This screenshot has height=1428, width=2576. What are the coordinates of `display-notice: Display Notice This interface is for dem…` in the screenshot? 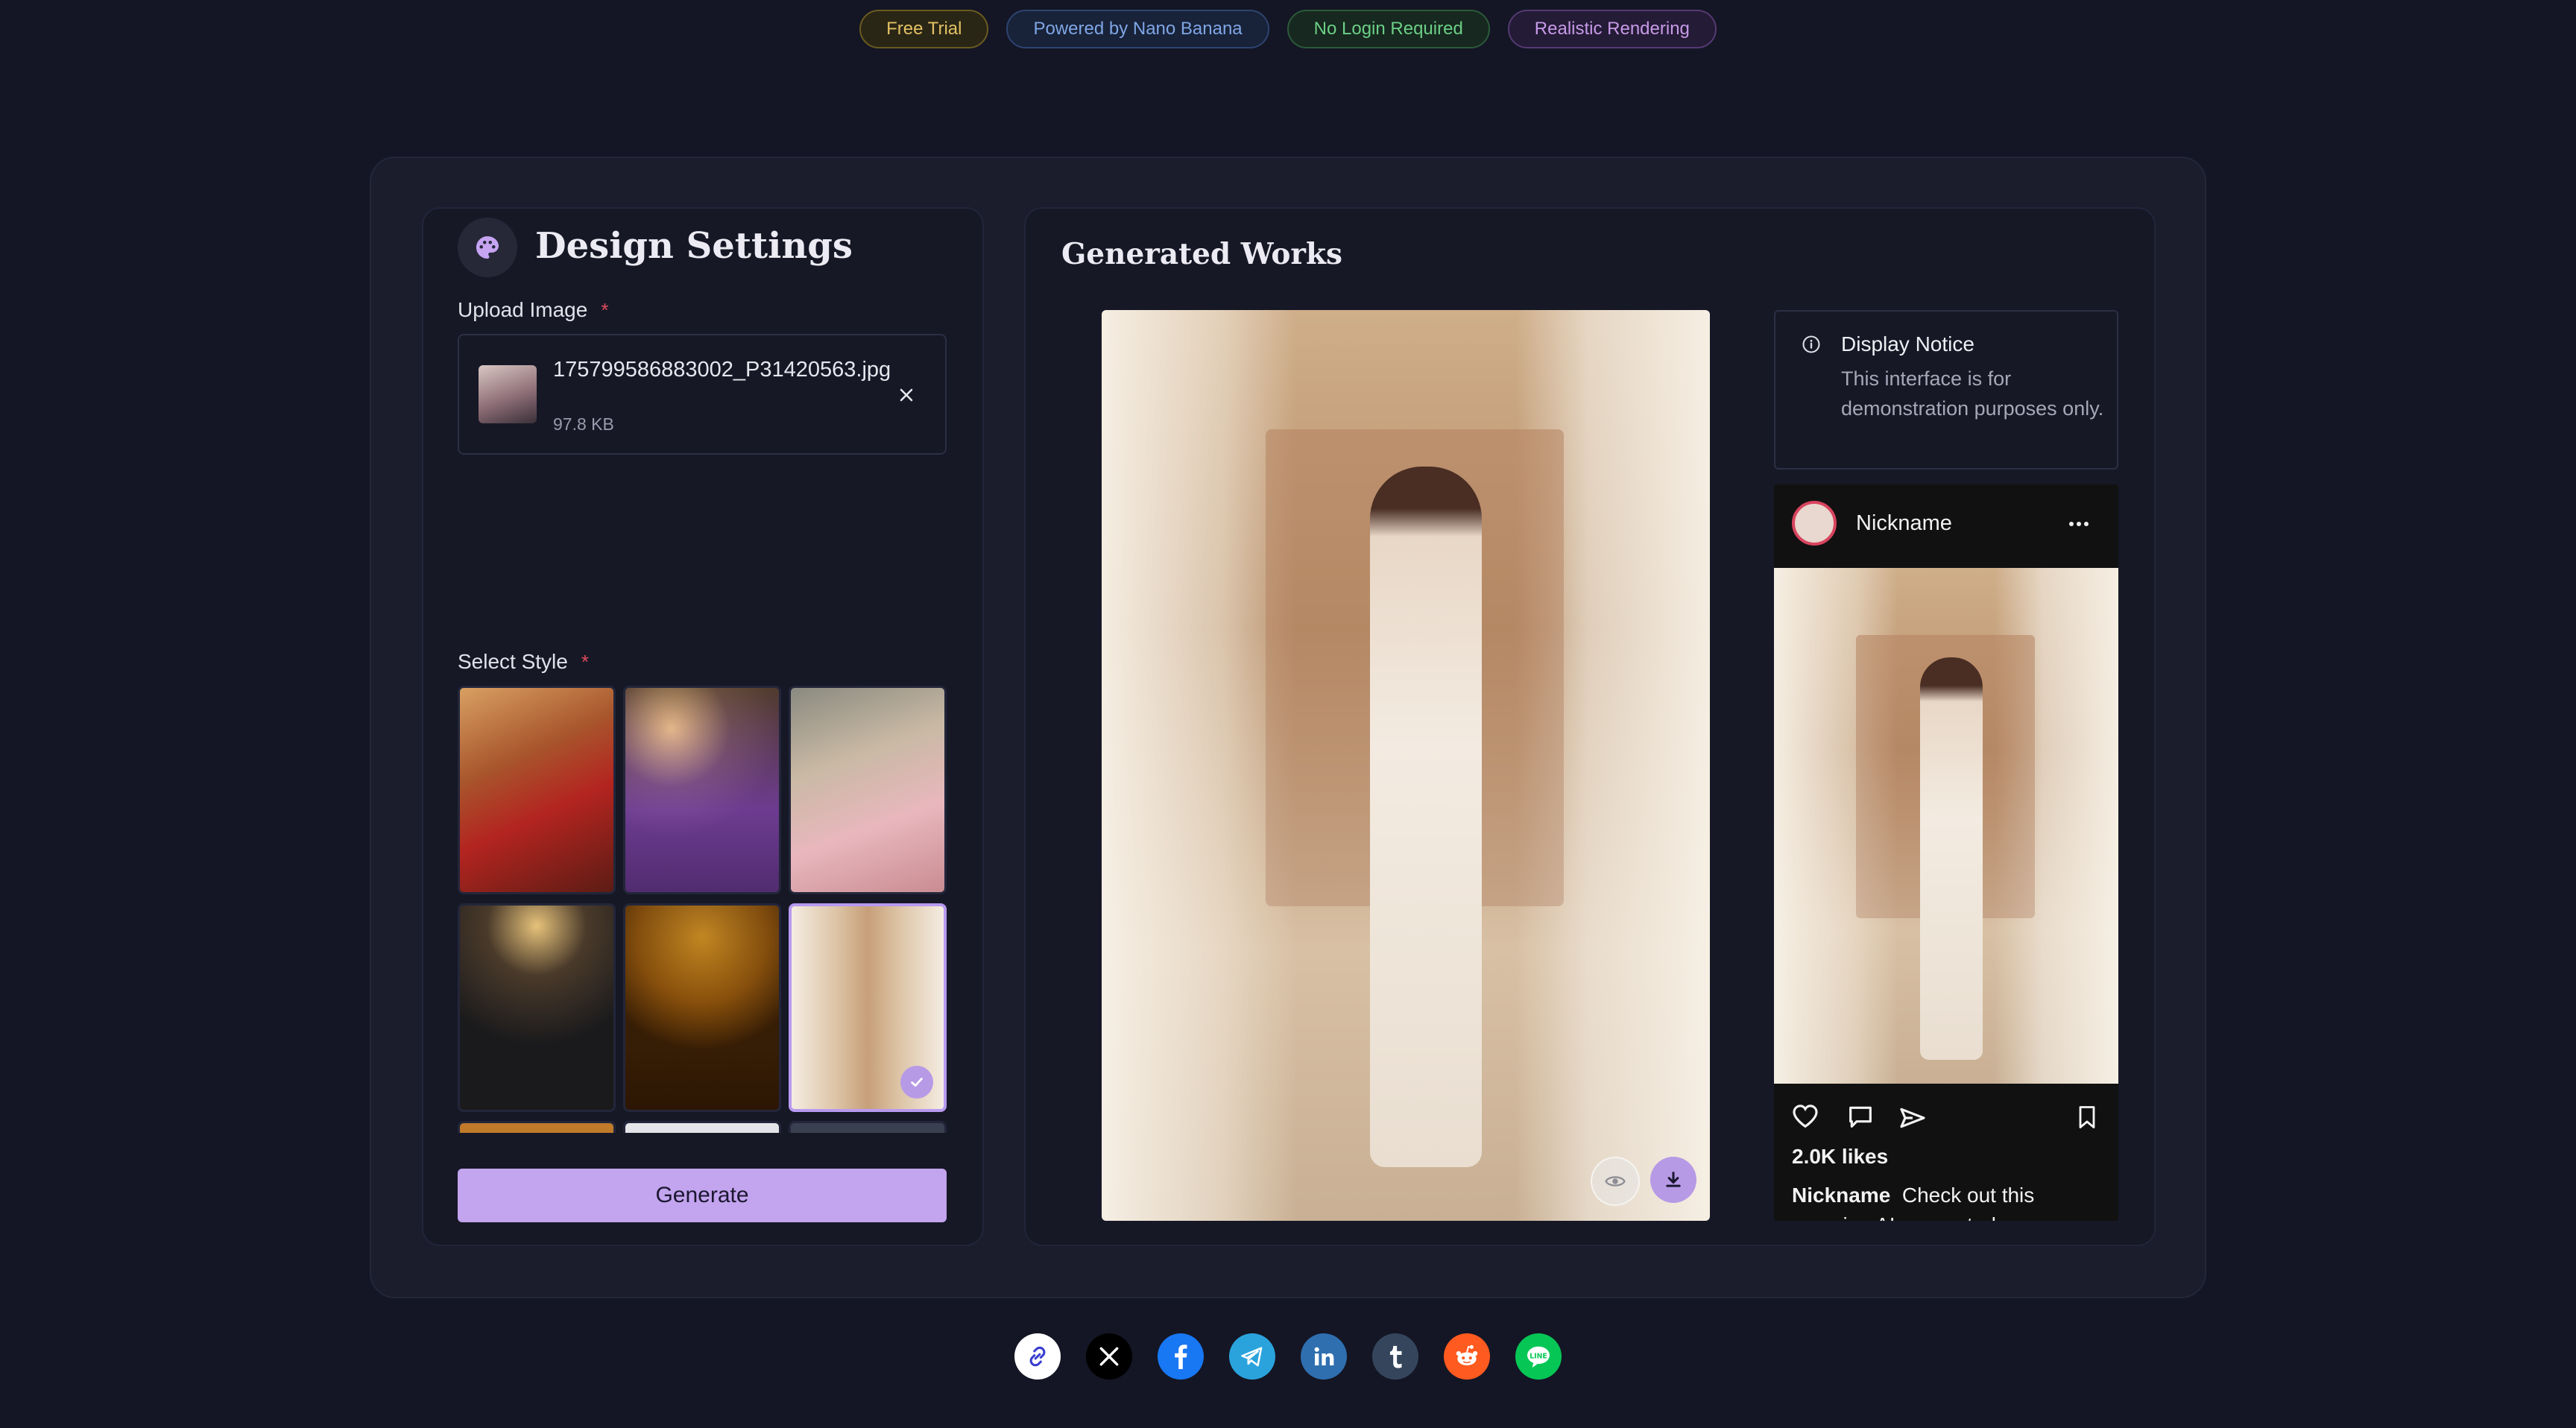 It's located at (1946, 390).